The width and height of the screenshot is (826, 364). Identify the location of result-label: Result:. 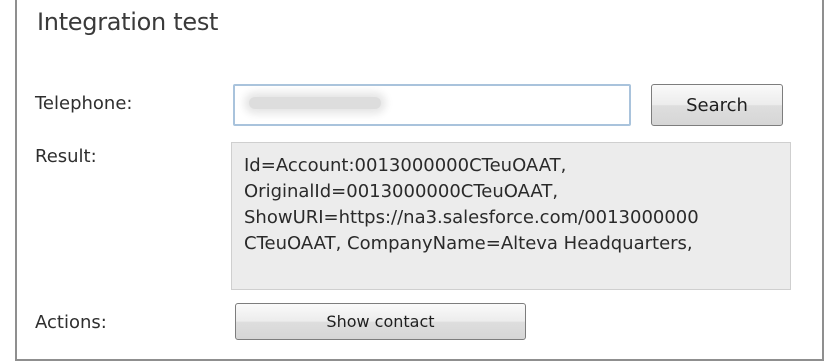
(66, 156).